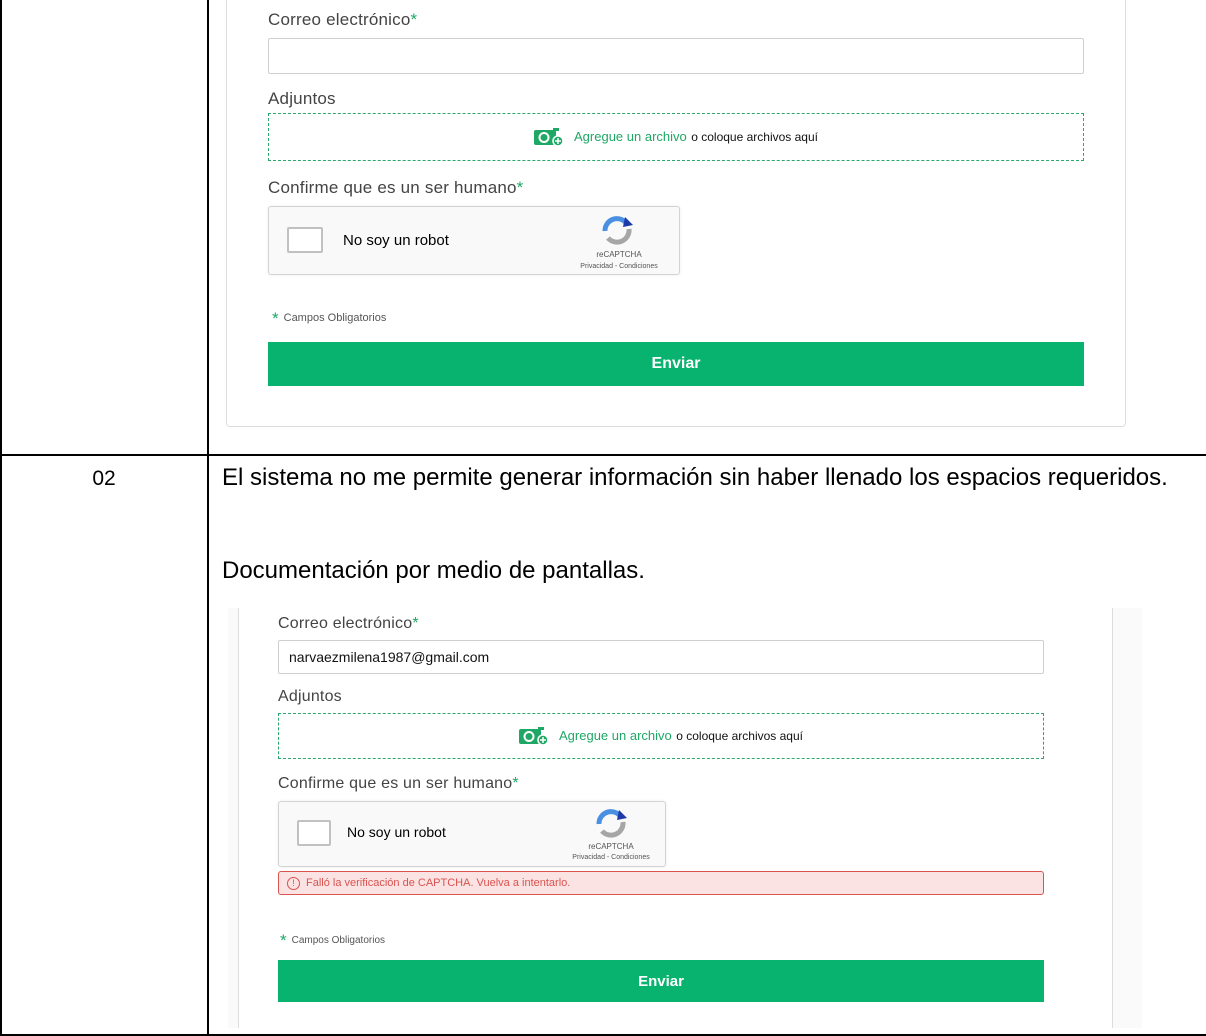  I want to click on table-column-divider, so click(208, 518).